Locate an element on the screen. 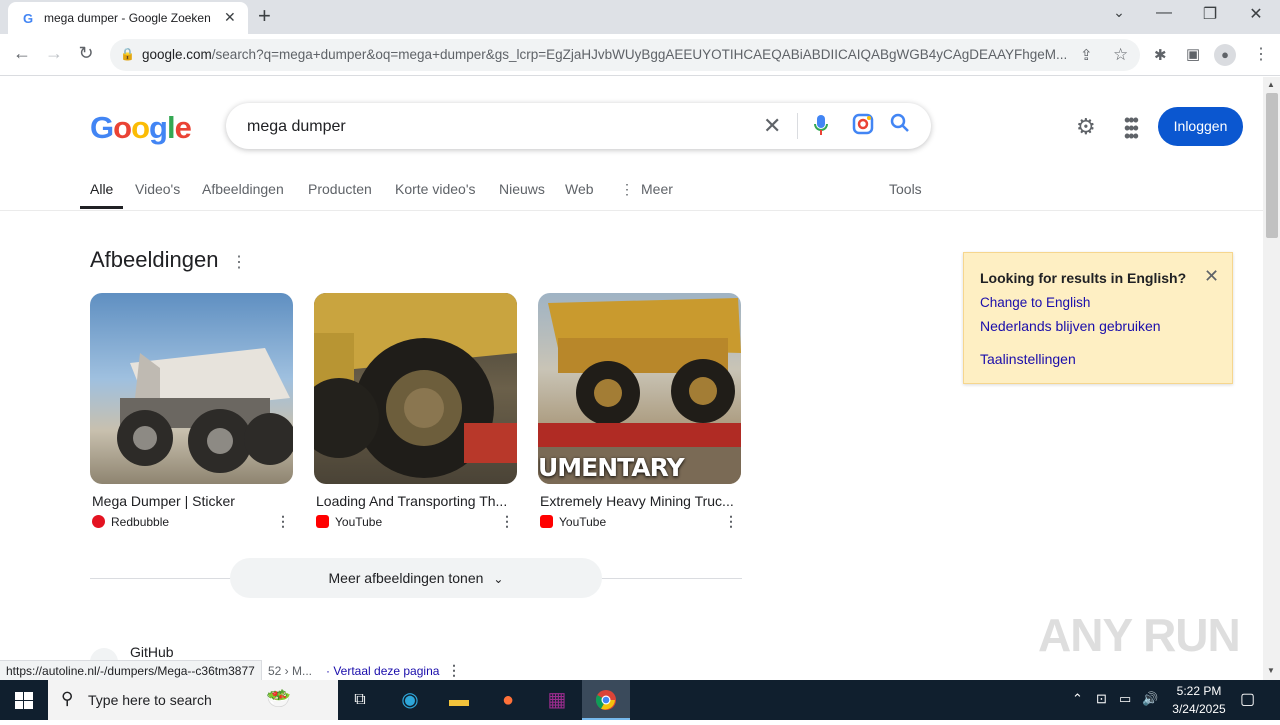 This screenshot has height=725, width=1280. language-settings-link: Taalinstellingen is located at coordinates (1028, 359).